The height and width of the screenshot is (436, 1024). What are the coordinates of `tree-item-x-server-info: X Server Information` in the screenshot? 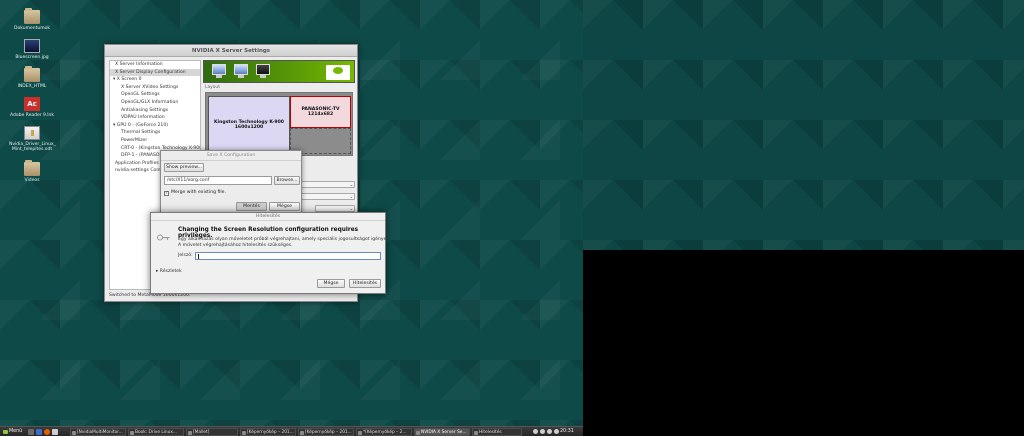 It's located at (155, 65).